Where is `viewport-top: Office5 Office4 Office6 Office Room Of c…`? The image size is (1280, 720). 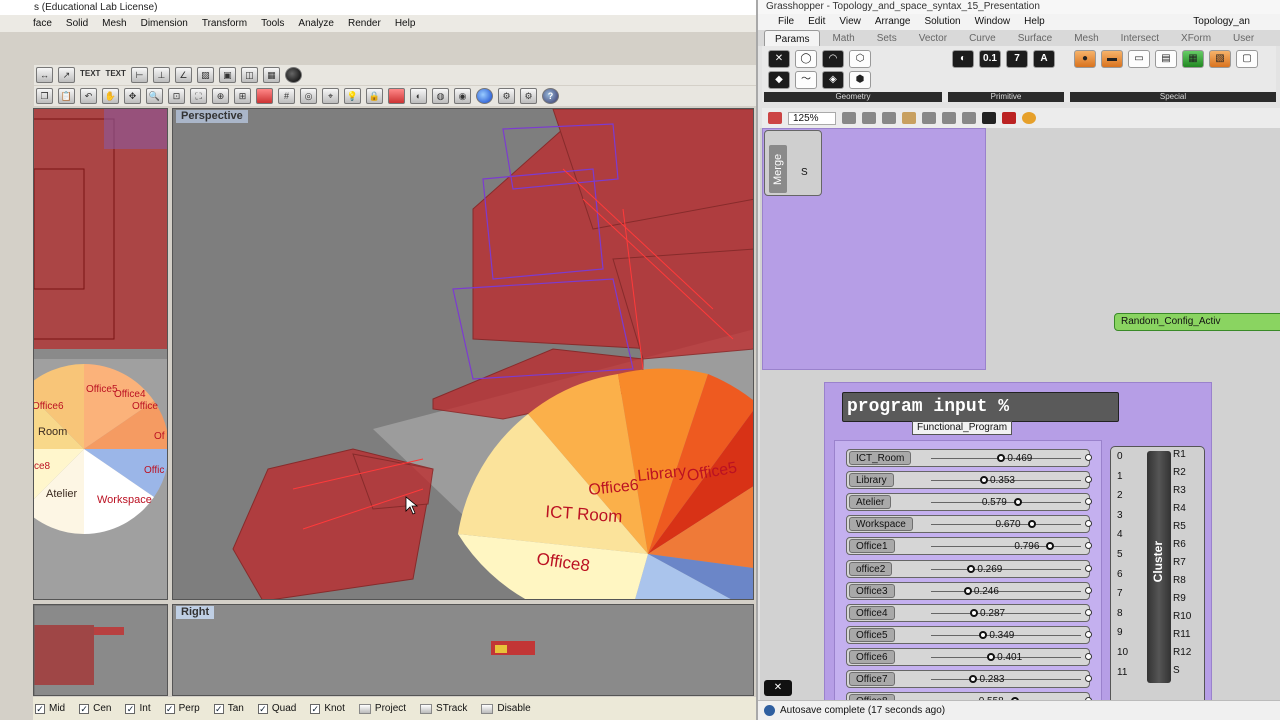 viewport-top: Office5 Office4 Office6 Office Room Of c… is located at coordinates (100, 354).